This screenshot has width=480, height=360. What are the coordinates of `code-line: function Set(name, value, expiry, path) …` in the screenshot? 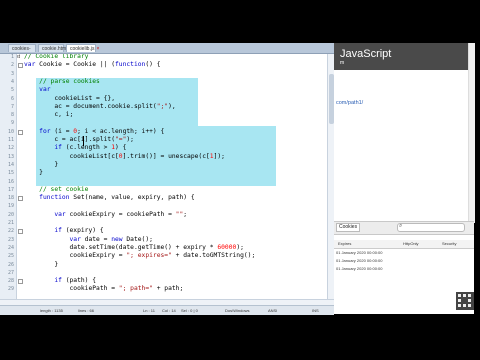 It's located at (109, 200).